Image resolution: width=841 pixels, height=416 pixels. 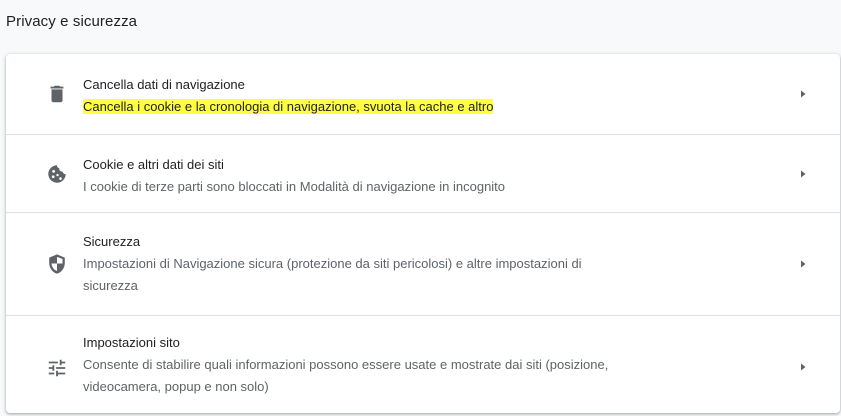 What do you see at coordinates (176, 386) in the screenshot?
I see `row-subtitle-line: videocamera, popup e non solo)` at bounding box center [176, 386].